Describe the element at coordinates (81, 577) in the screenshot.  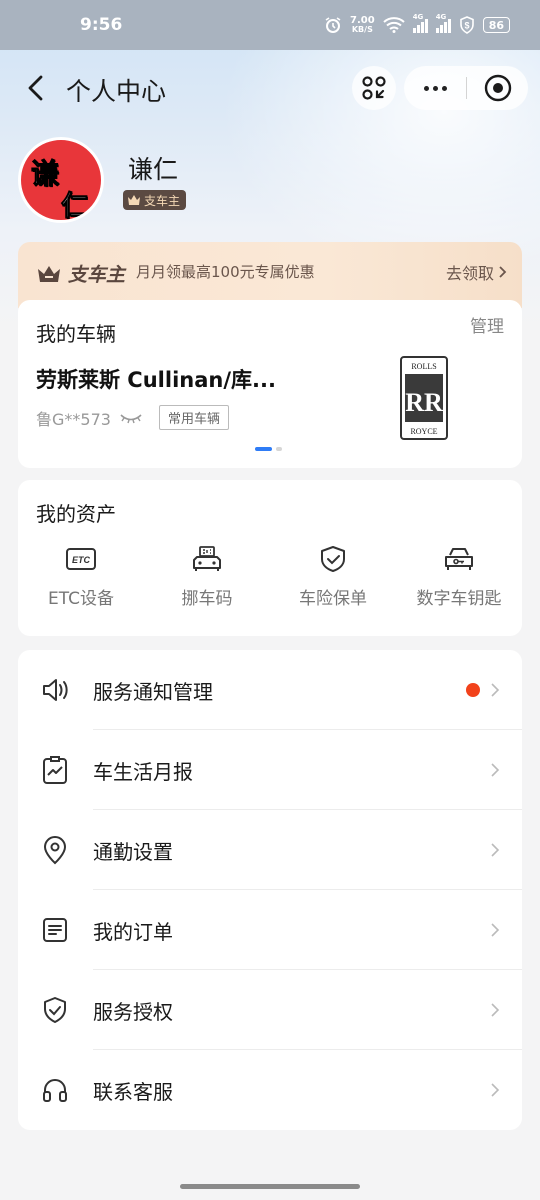
I see `asset-etc: ETC ETC设备` at that location.